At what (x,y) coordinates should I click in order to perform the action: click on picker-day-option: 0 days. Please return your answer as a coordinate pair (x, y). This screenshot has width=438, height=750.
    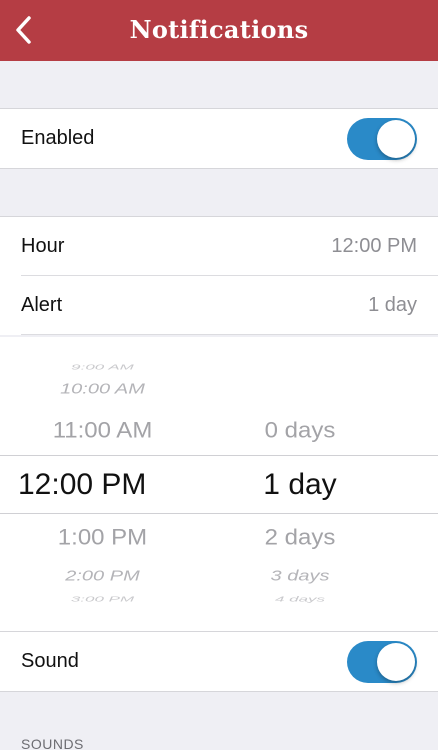
    Looking at the image, I should click on (300, 431).